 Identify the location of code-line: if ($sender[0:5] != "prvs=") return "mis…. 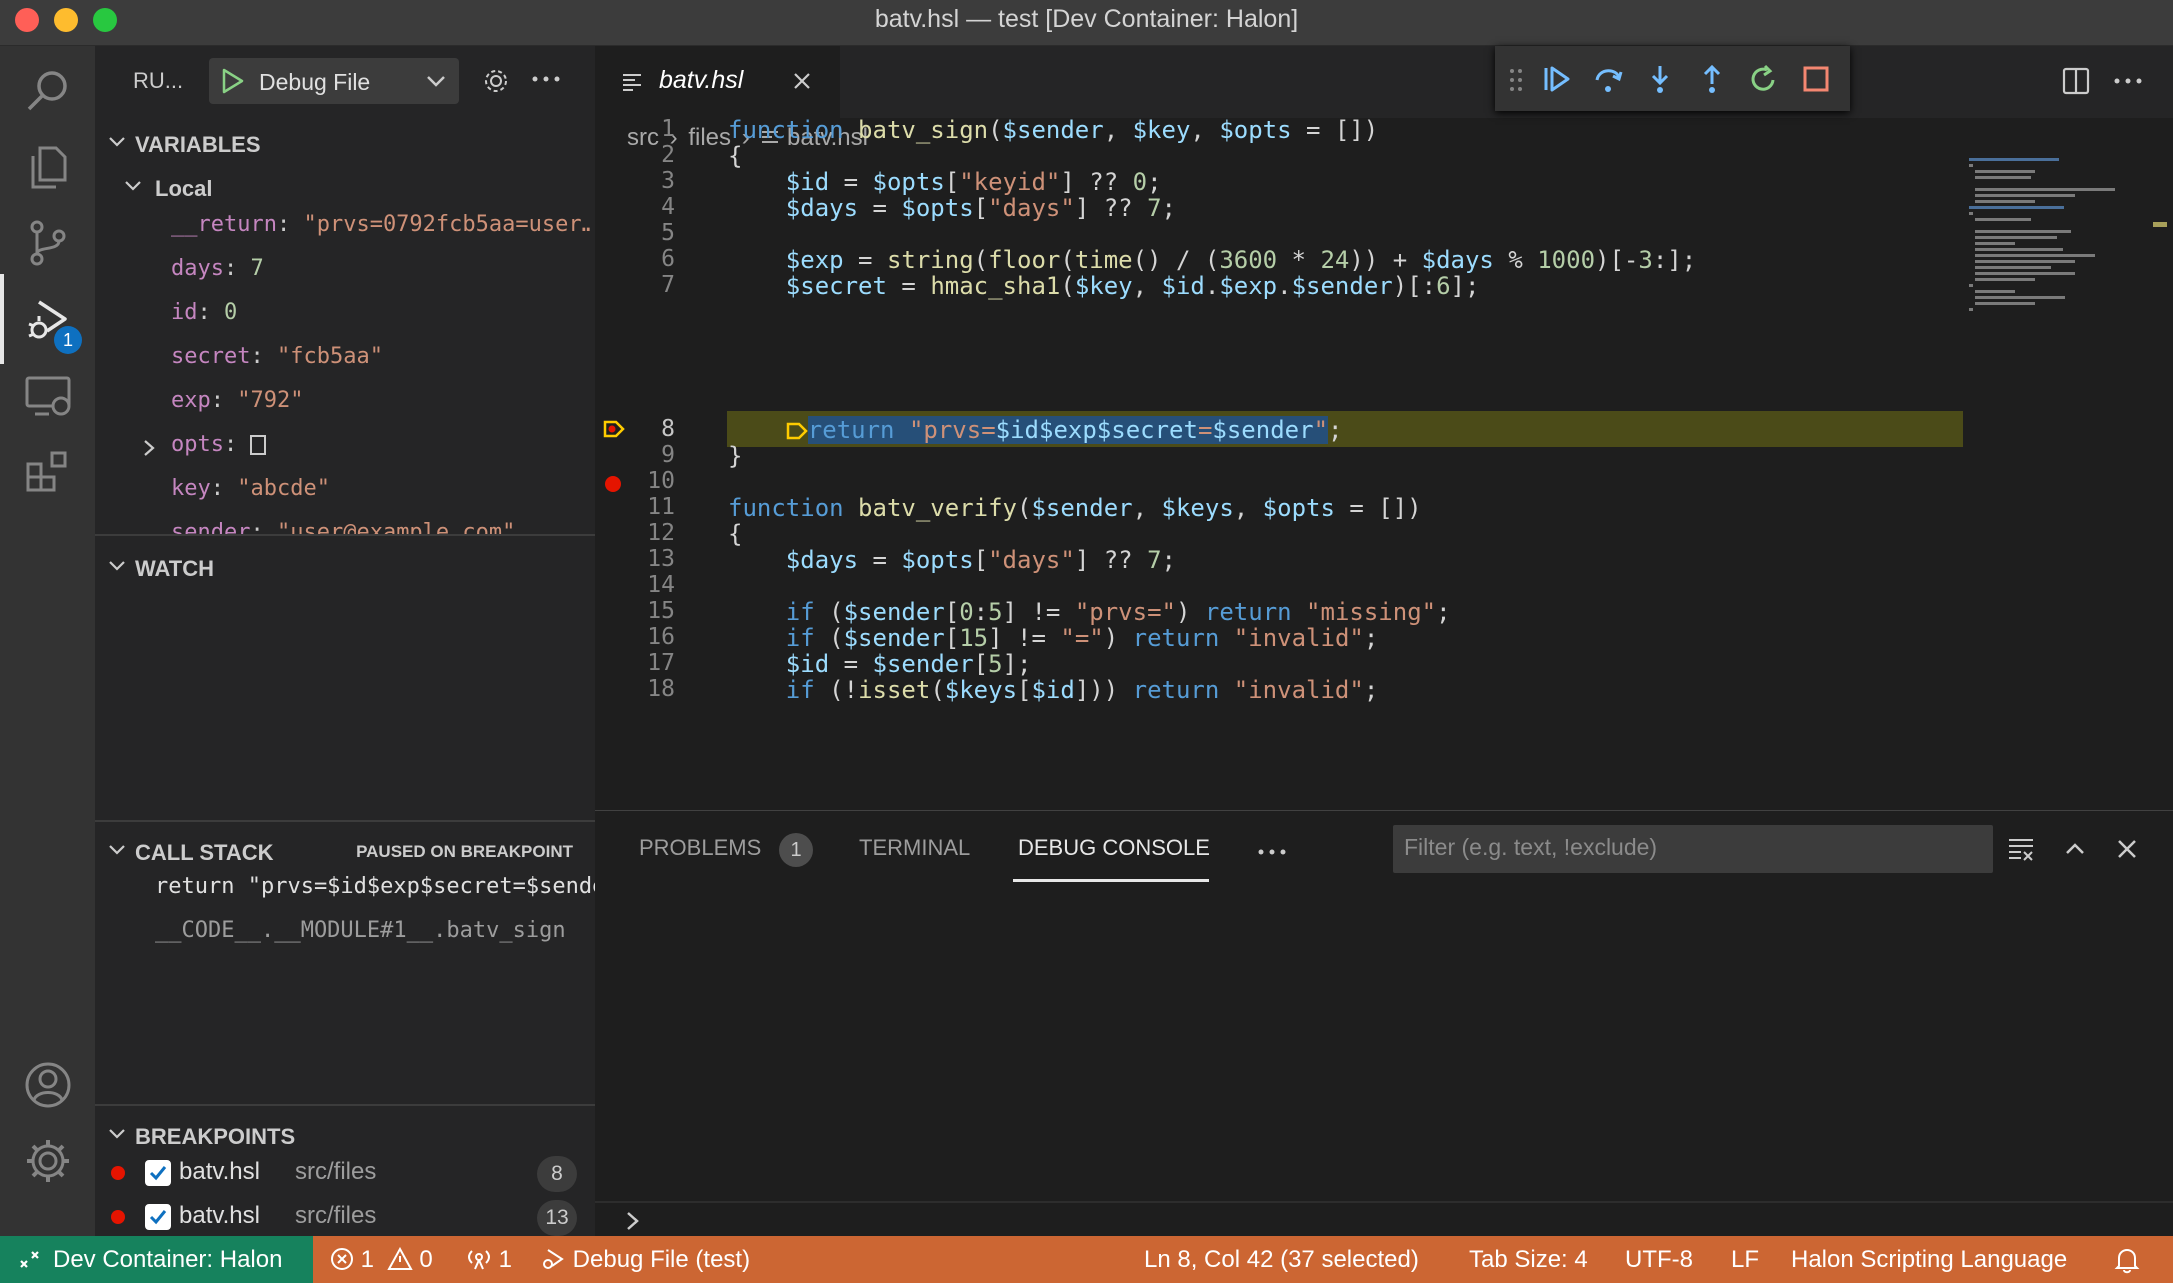
(1089, 612).